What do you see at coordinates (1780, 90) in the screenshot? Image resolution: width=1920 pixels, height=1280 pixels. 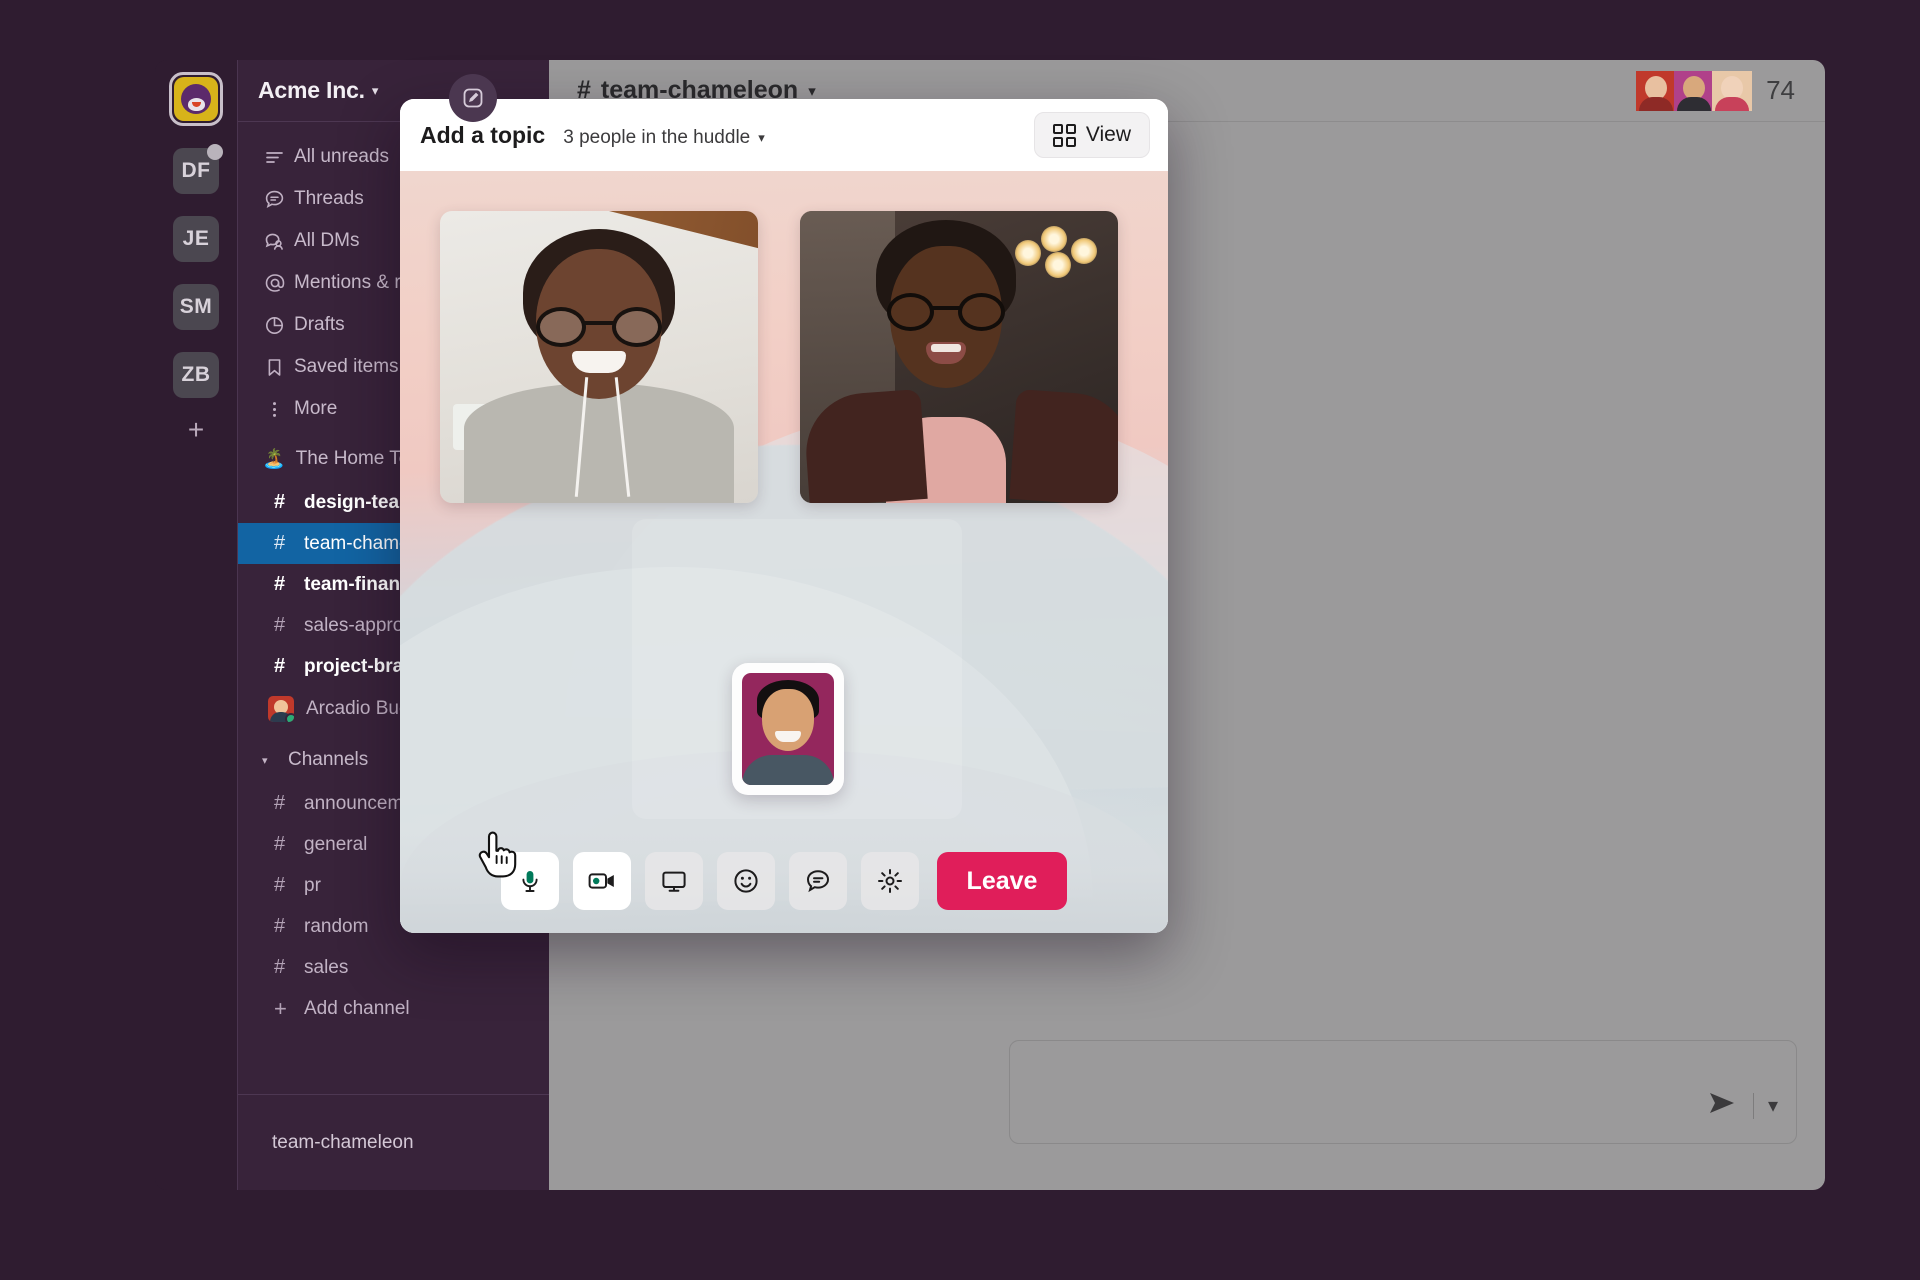 I see `member-count: 74` at bounding box center [1780, 90].